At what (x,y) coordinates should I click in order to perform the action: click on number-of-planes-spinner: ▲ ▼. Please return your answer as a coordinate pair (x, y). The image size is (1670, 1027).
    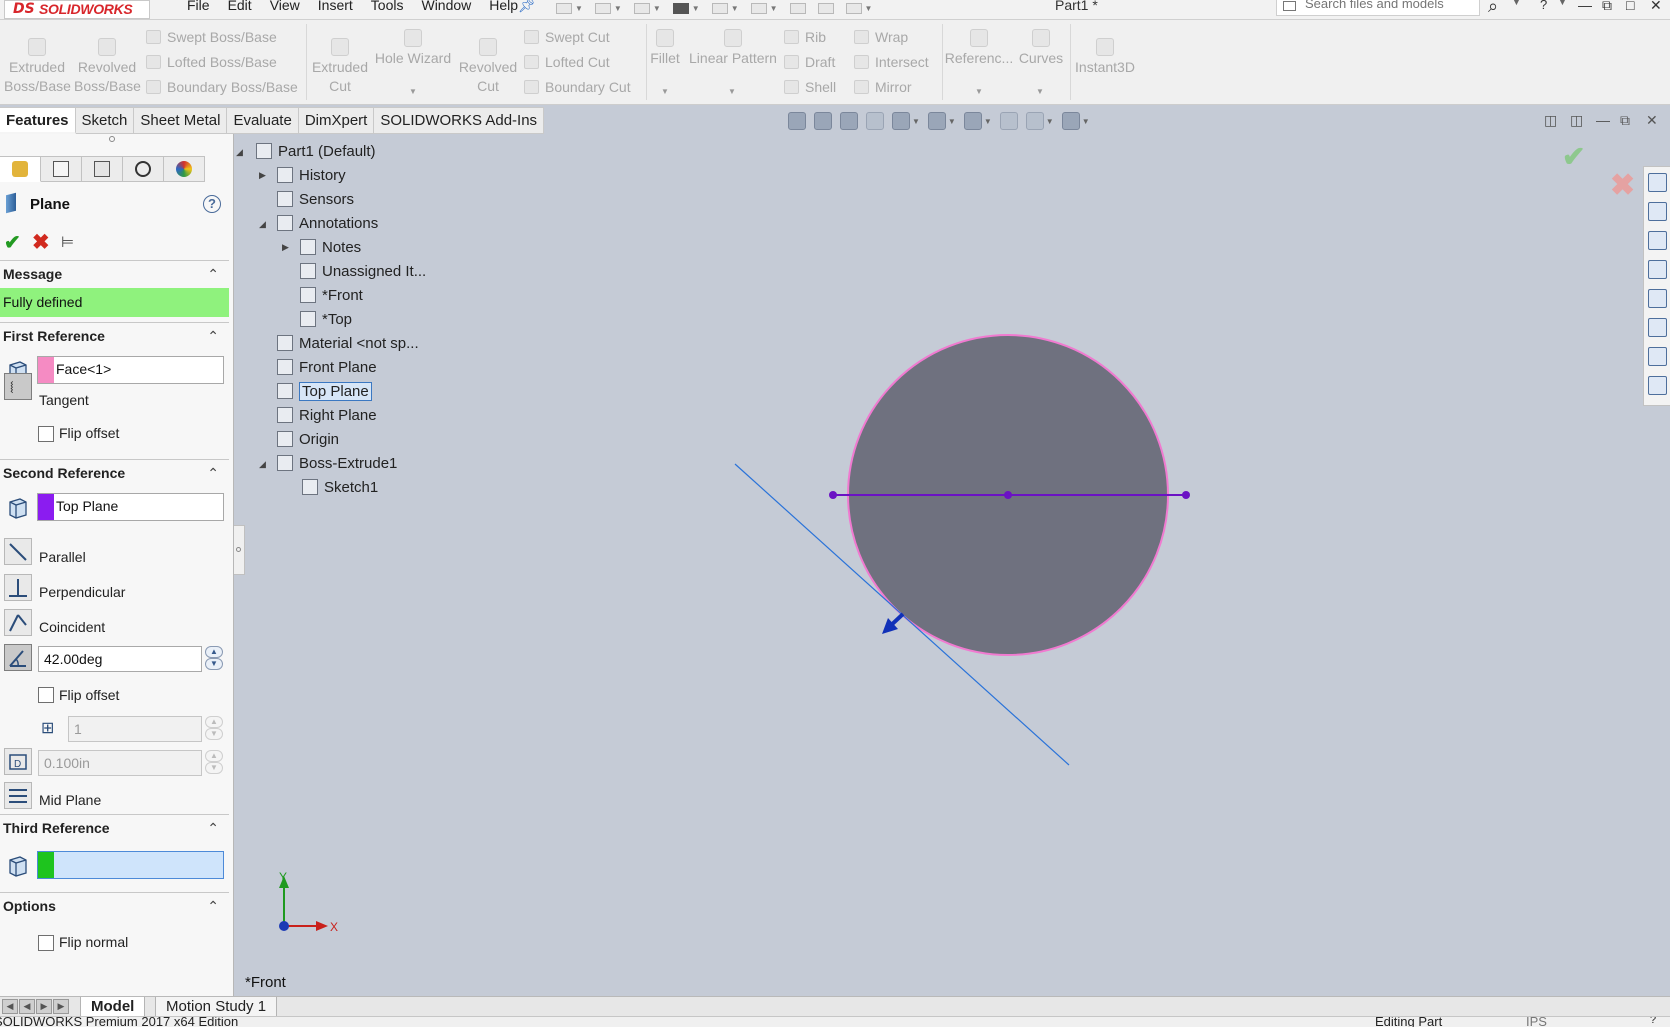
    Looking at the image, I should click on (214, 729).